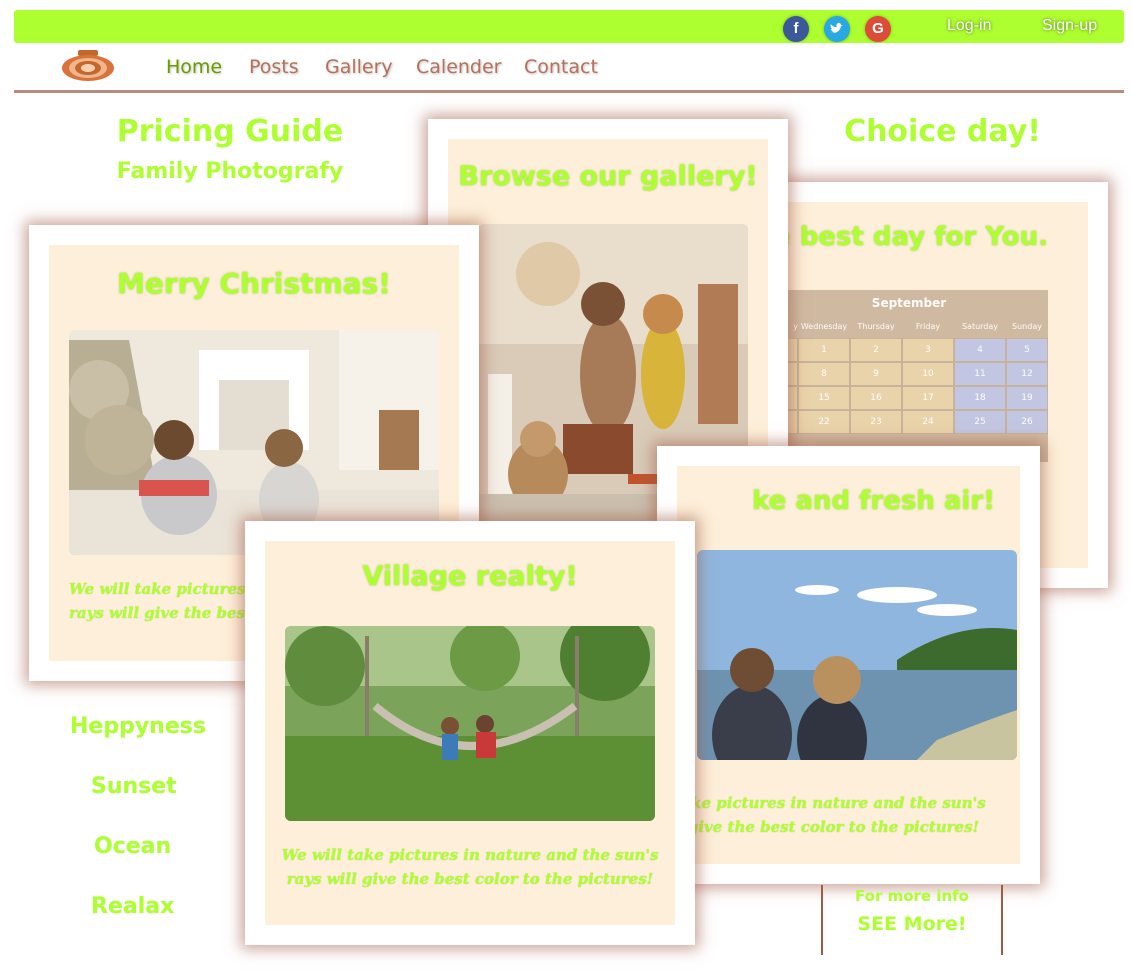 This screenshot has width=1132, height=972. Describe the element at coordinates (980, 374) in the screenshot. I see `calendar-date-cell: 11` at that location.